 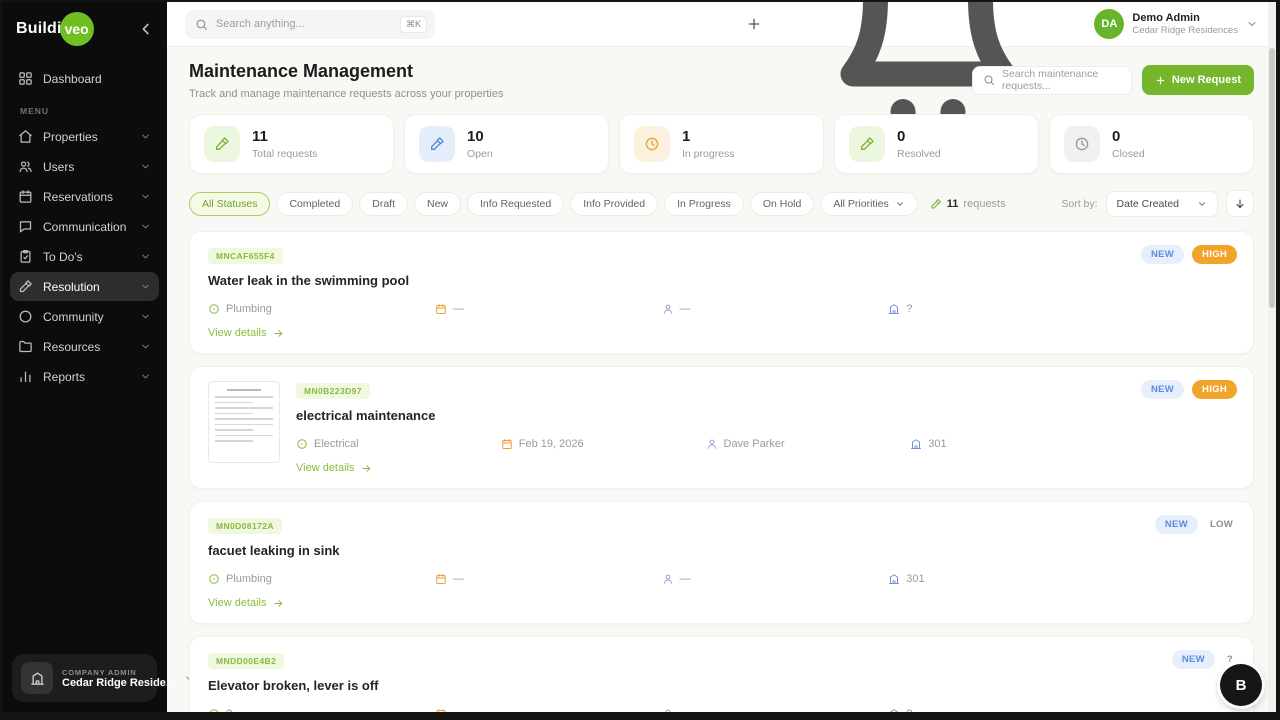 What do you see at coordinates (516, 203) in the screenshot?
I see `status-filter-info-requested: Info Requested` at bounding box center [516, 203].